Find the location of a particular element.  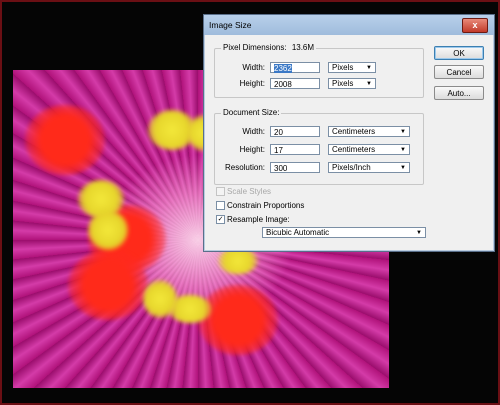

constrain-proportions-label: Constrain Proportions is located at coordinates (265, 205).